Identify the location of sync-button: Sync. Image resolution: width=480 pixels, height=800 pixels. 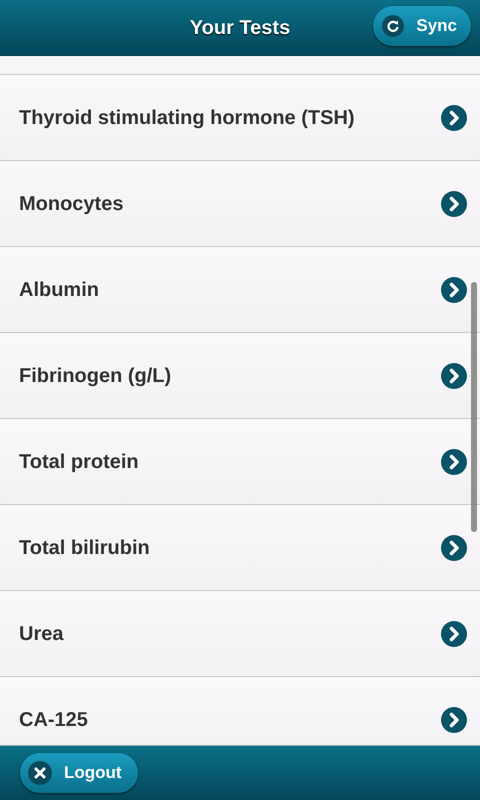
(422, 26).